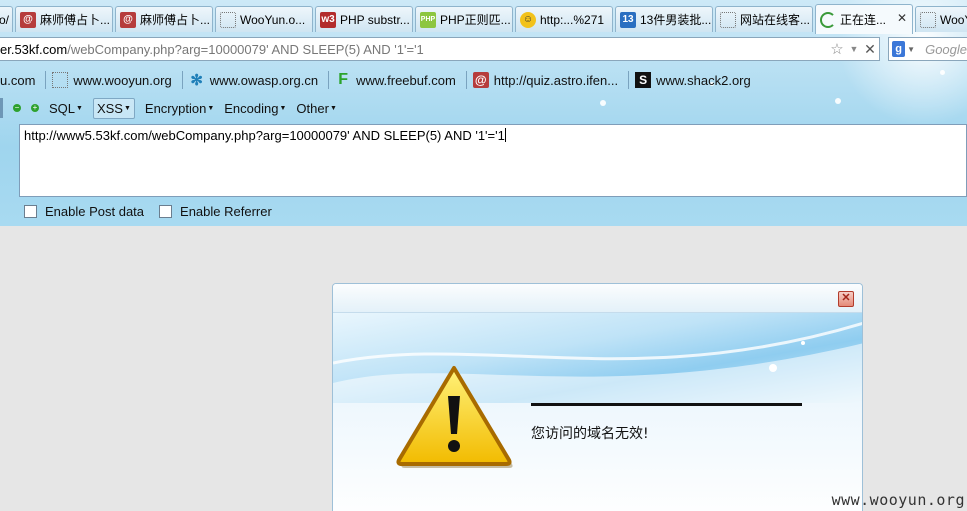 The height and width of the screenshot is (511, 967). Describe the element at coordinates (264, 80) in the screenshot. I see `bookmark-label: www.owasp.org.cn` at that location.